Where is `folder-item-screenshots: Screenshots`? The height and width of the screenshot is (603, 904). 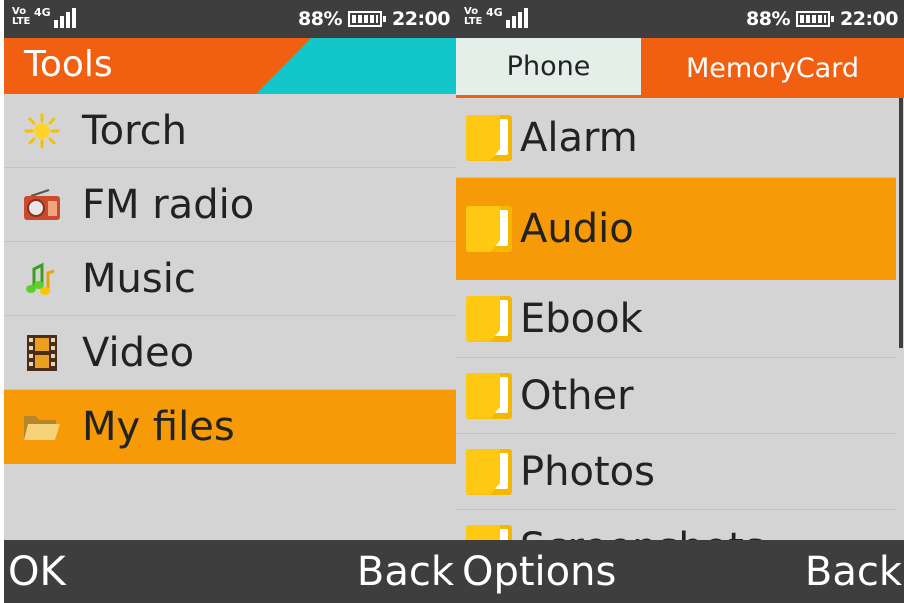
folder-item-screenshots: Screenshots is located at coordinates (676, 525).